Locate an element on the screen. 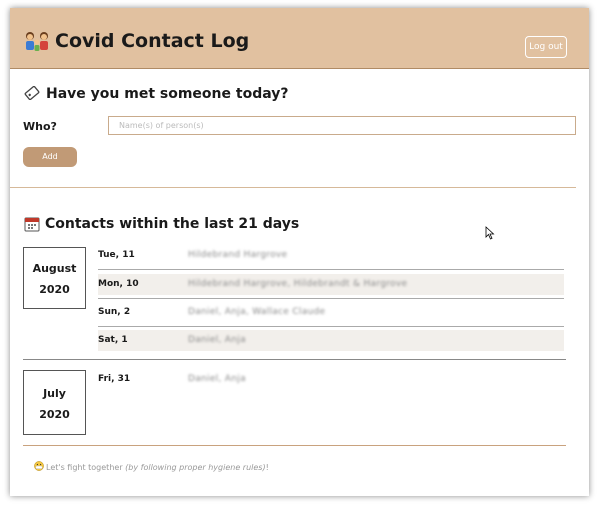 This screenshot has height=507, width=600. form-title: Have you met someone today? is located at coordinates (167, 94).